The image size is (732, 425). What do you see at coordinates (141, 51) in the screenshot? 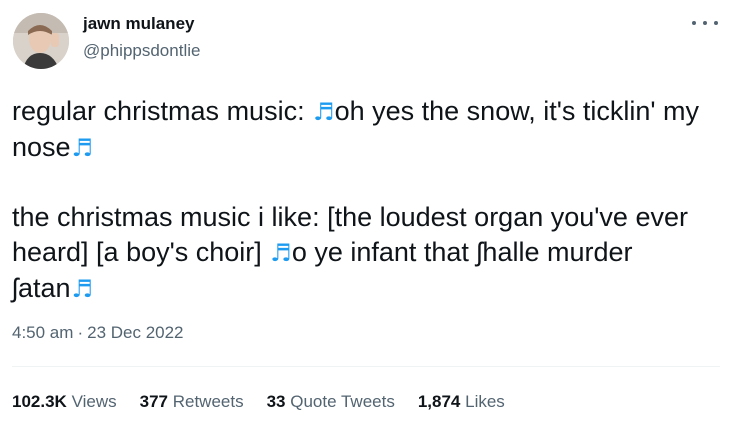
I see `author-handle: @phippsdontlie` at bounding box center [141, 51].